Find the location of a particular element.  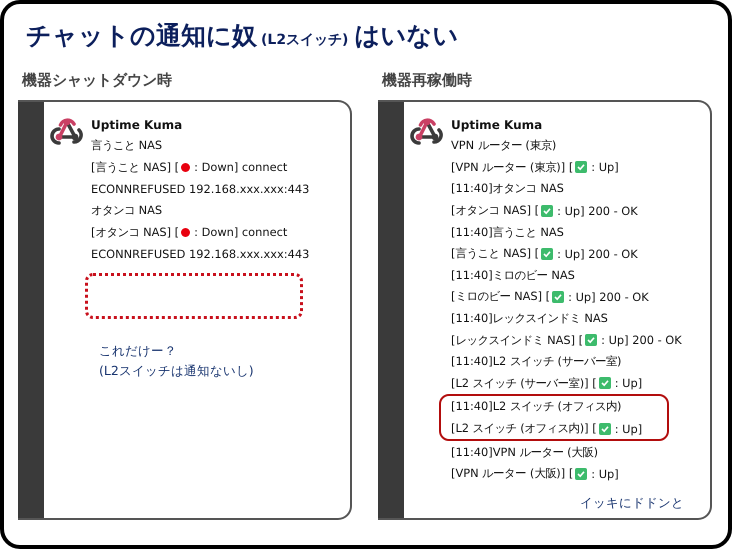

message-line: [11:40]言うこと NAS is located at coordinates (507, 232).